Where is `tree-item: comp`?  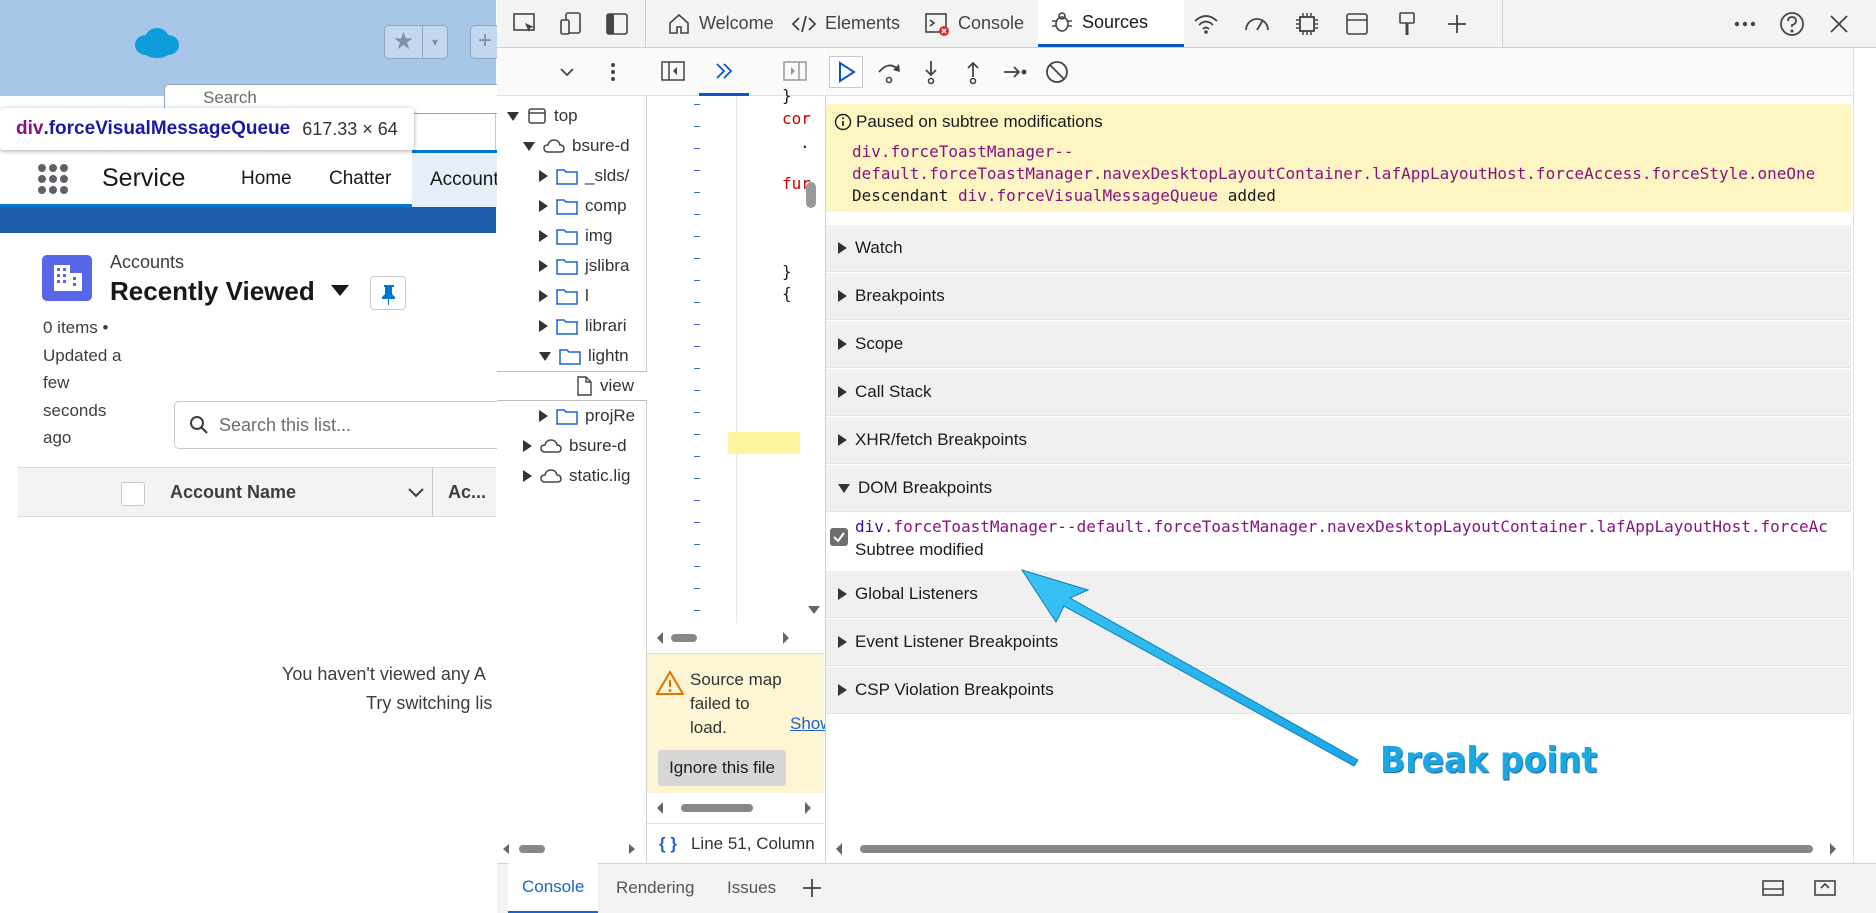
tree-item: comp is located at coordinates (572, 206).